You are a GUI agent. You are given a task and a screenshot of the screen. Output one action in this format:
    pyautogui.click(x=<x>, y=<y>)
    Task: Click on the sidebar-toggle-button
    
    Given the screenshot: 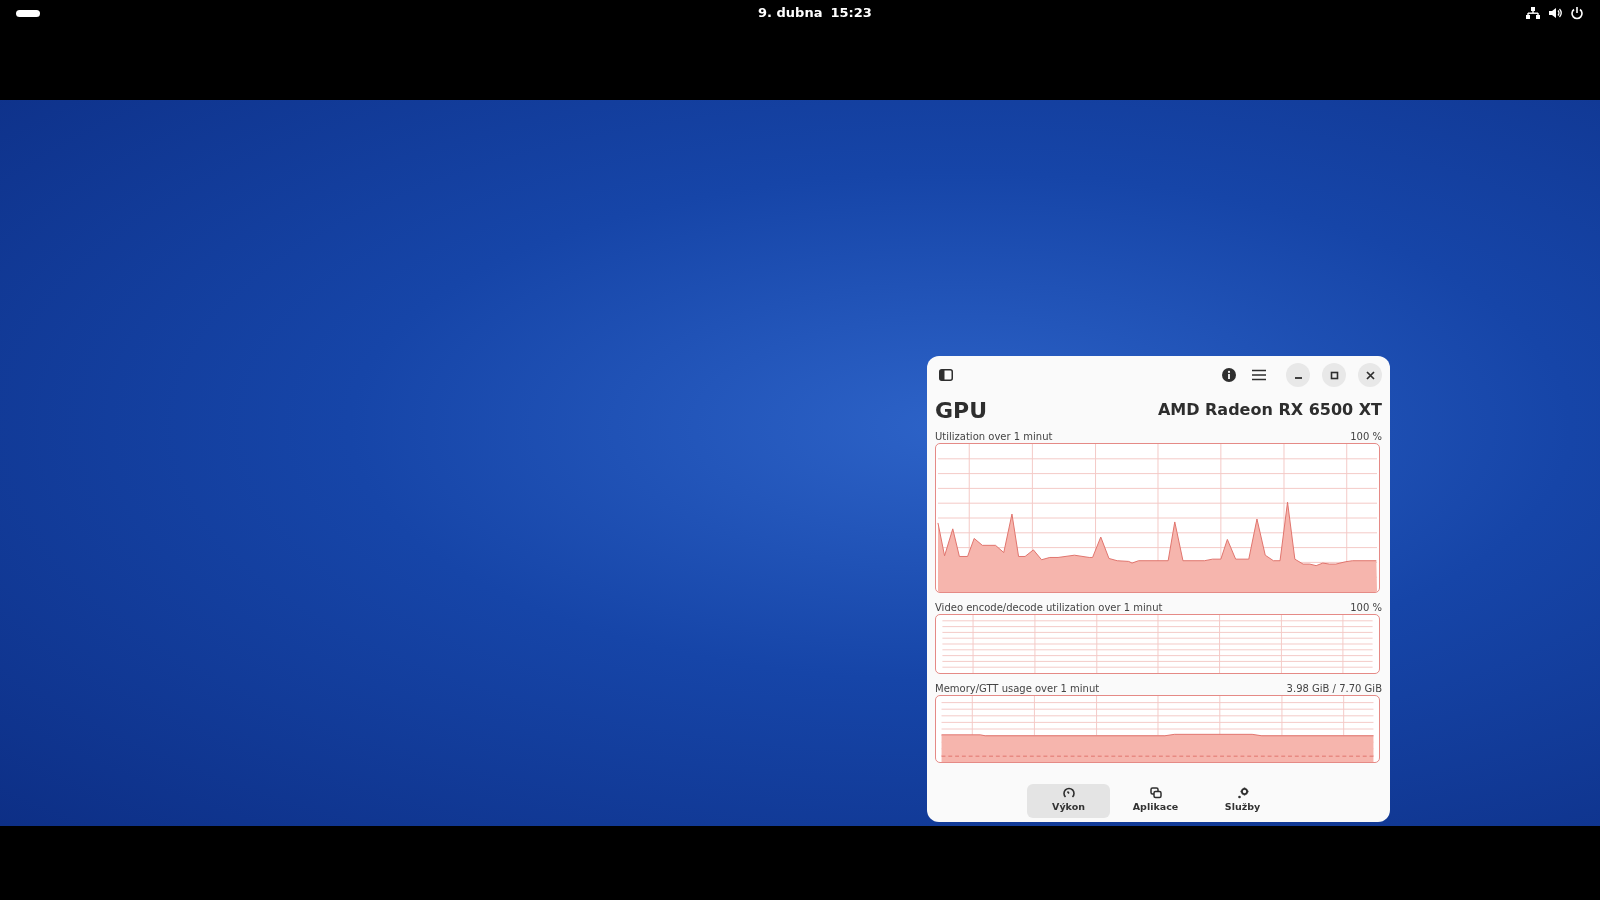 What is the action you would take?
    pyautogui.click(x=946, y=375)
    